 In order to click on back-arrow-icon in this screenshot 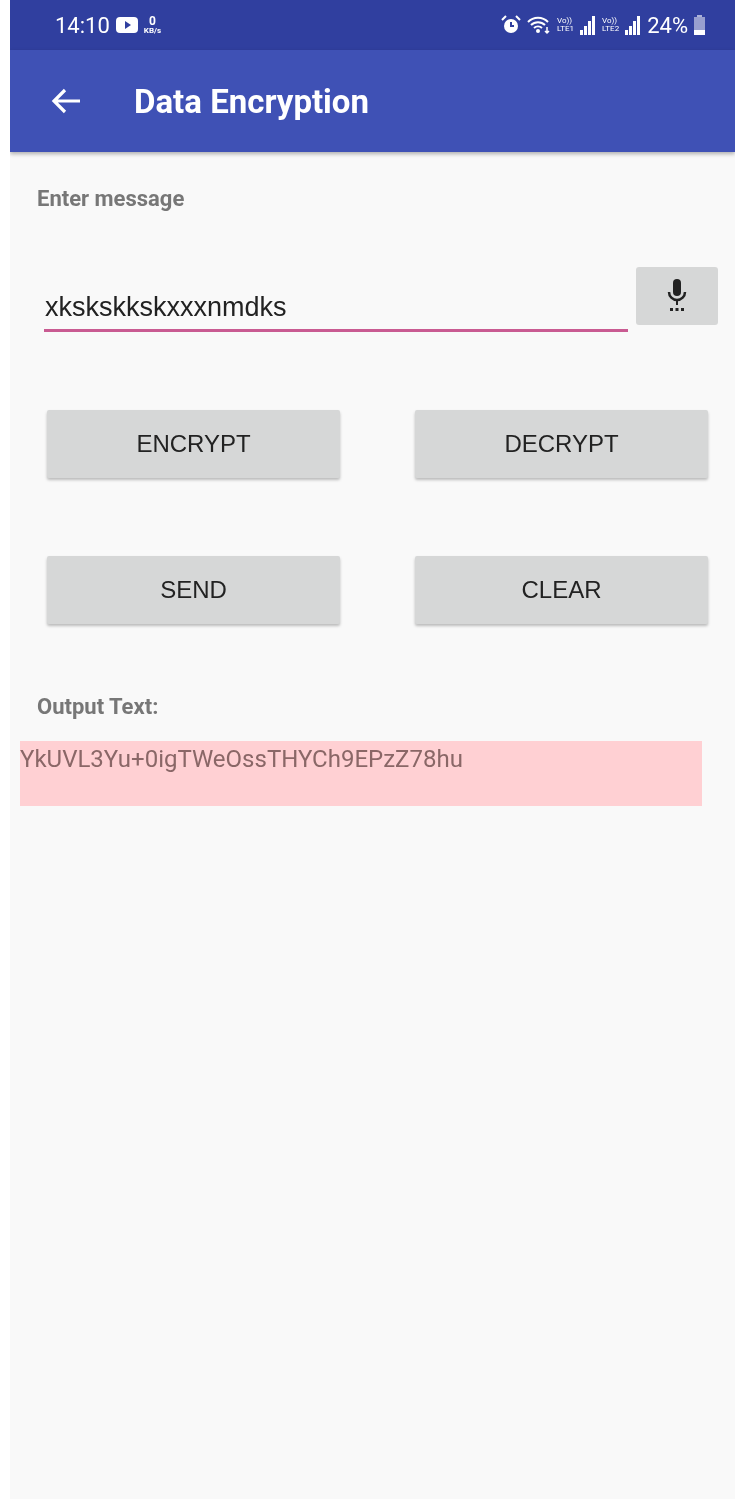, I will do `click(66, 101)`.